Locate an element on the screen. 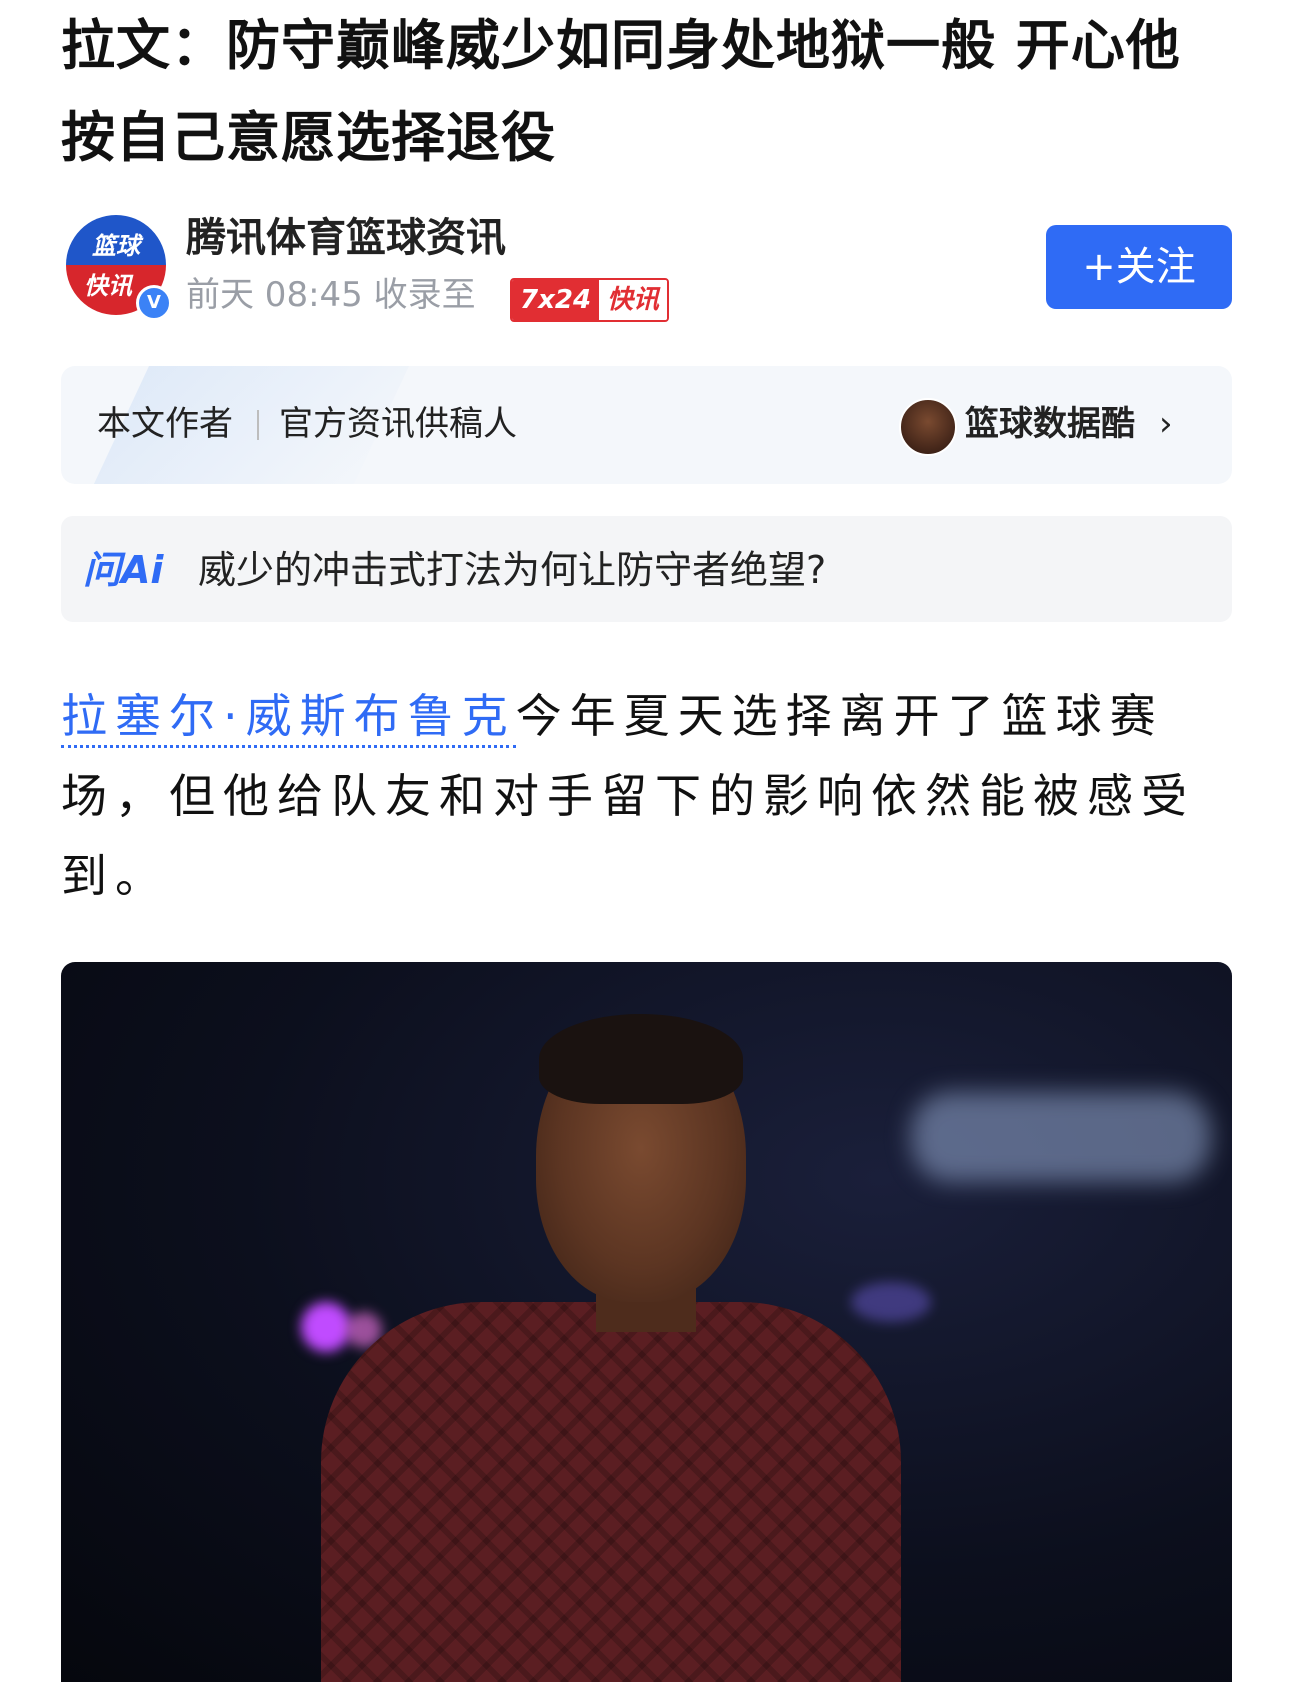  ask-ai-logo: 问Ai is located at coordinates (123, 570).